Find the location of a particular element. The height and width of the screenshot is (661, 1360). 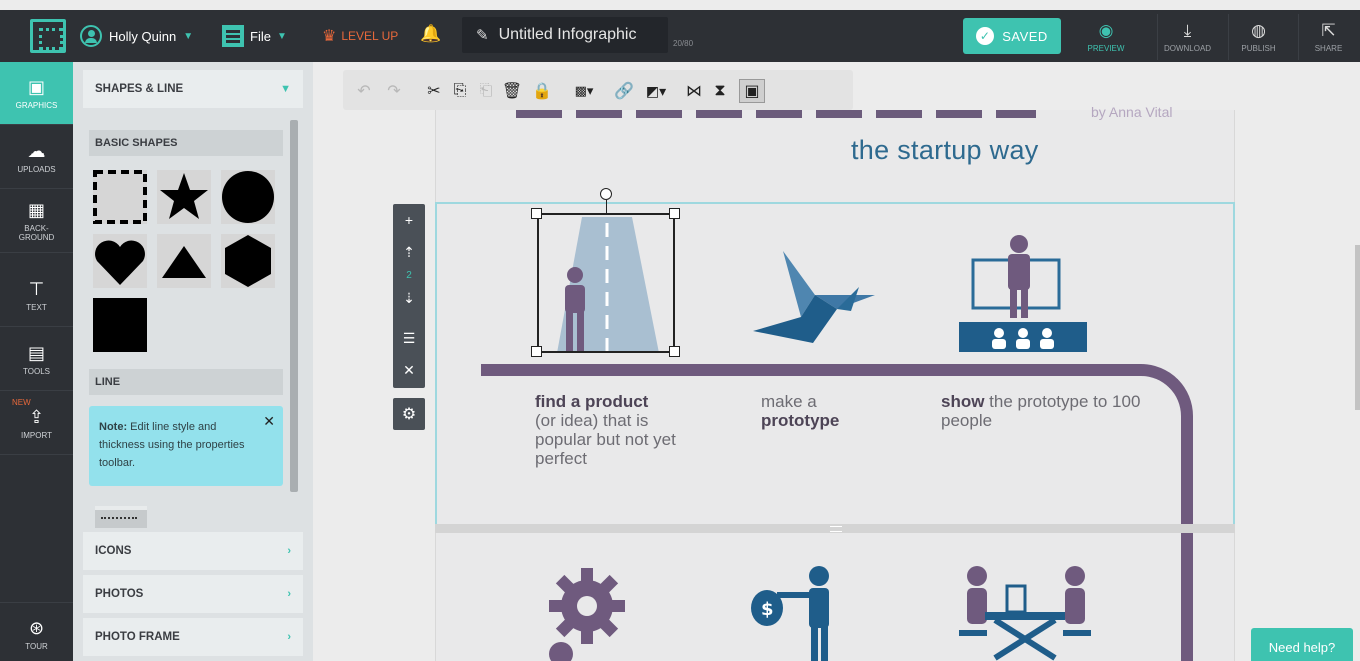

heart-icon is located at coordinates (120, 262).